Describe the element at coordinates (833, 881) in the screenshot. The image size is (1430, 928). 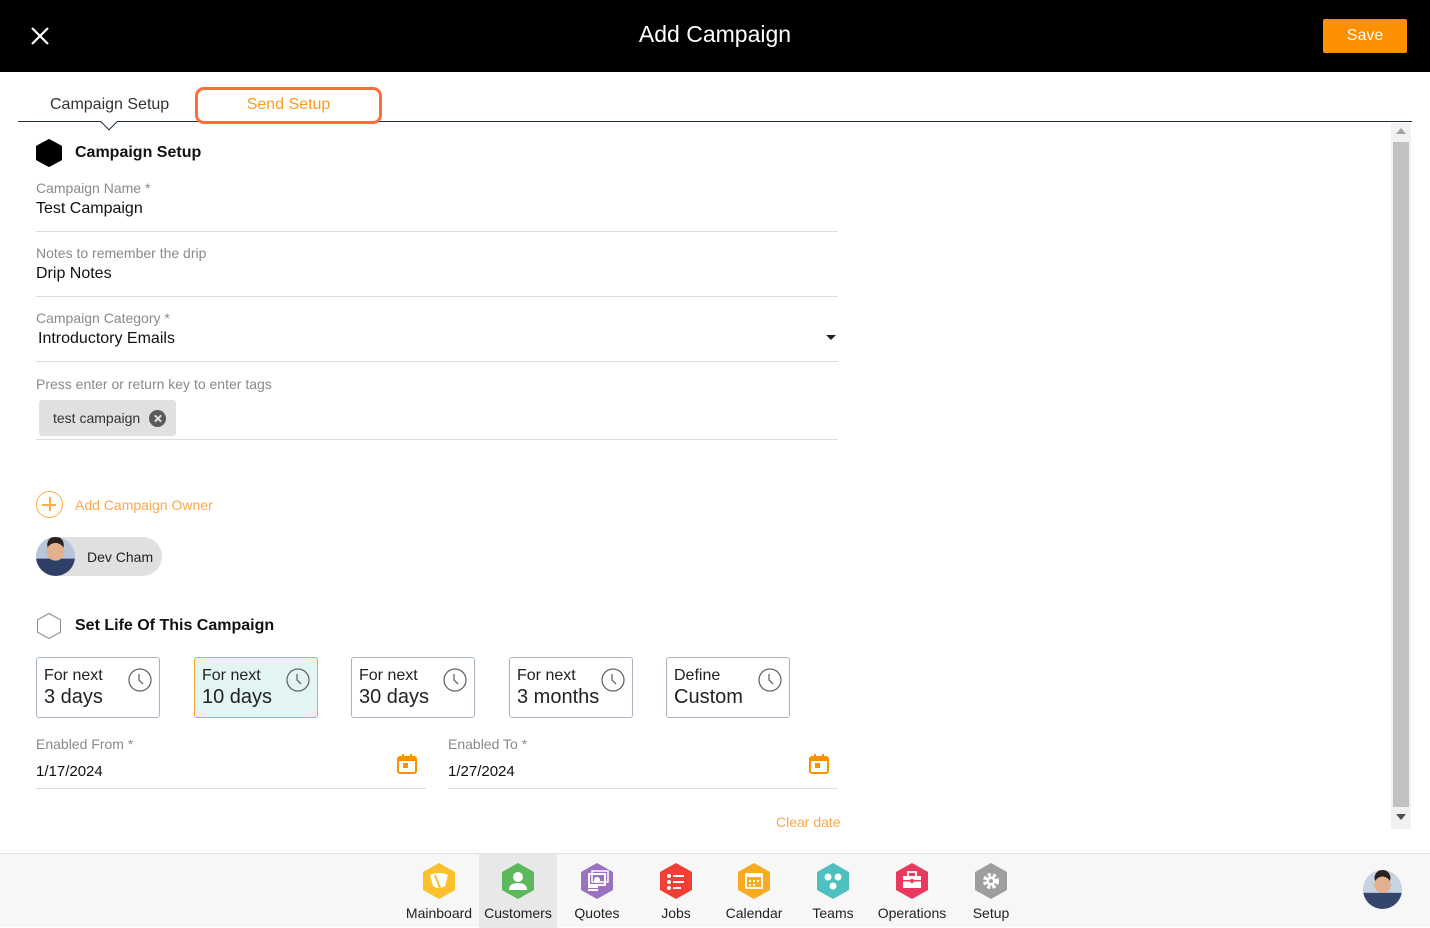
I see `teams-icon` at that location.